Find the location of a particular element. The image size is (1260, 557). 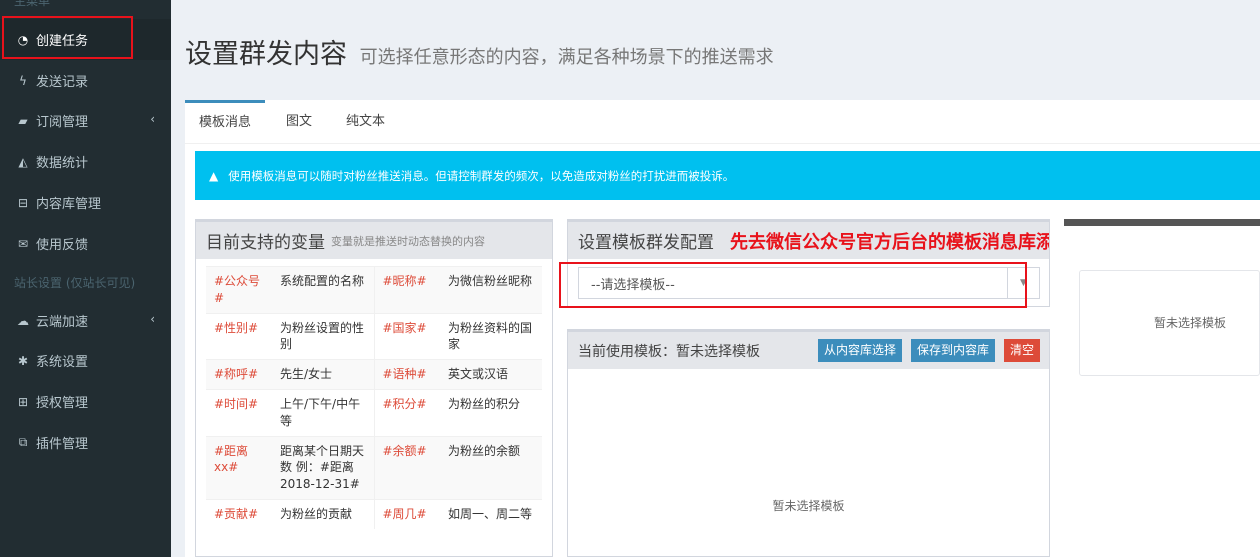

variable-key: #距离xx# is located at coordinates (239, 467).